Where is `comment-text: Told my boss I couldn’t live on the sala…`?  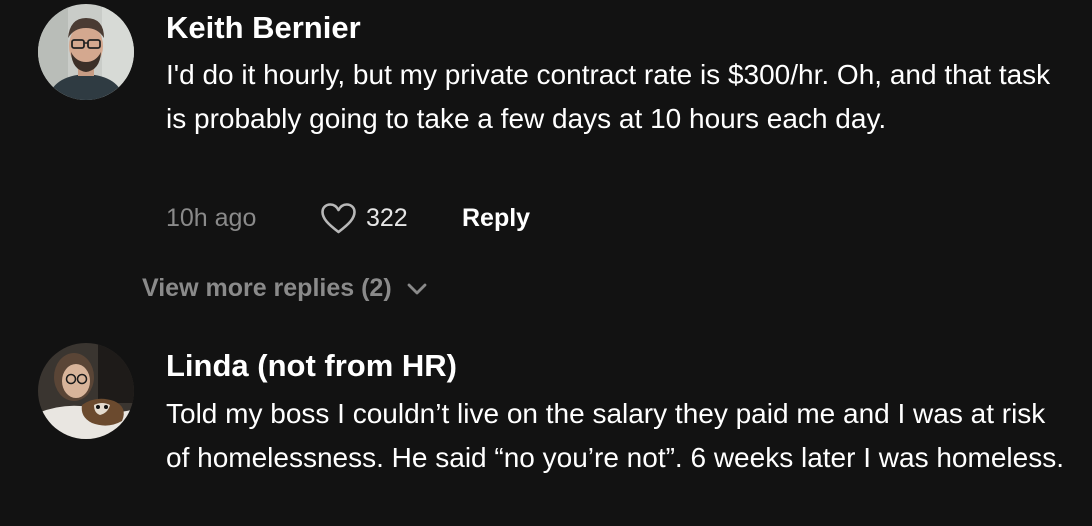
comment-text: Told my boss I couldn’t live on the sala… is located at coordinates (615, 435).